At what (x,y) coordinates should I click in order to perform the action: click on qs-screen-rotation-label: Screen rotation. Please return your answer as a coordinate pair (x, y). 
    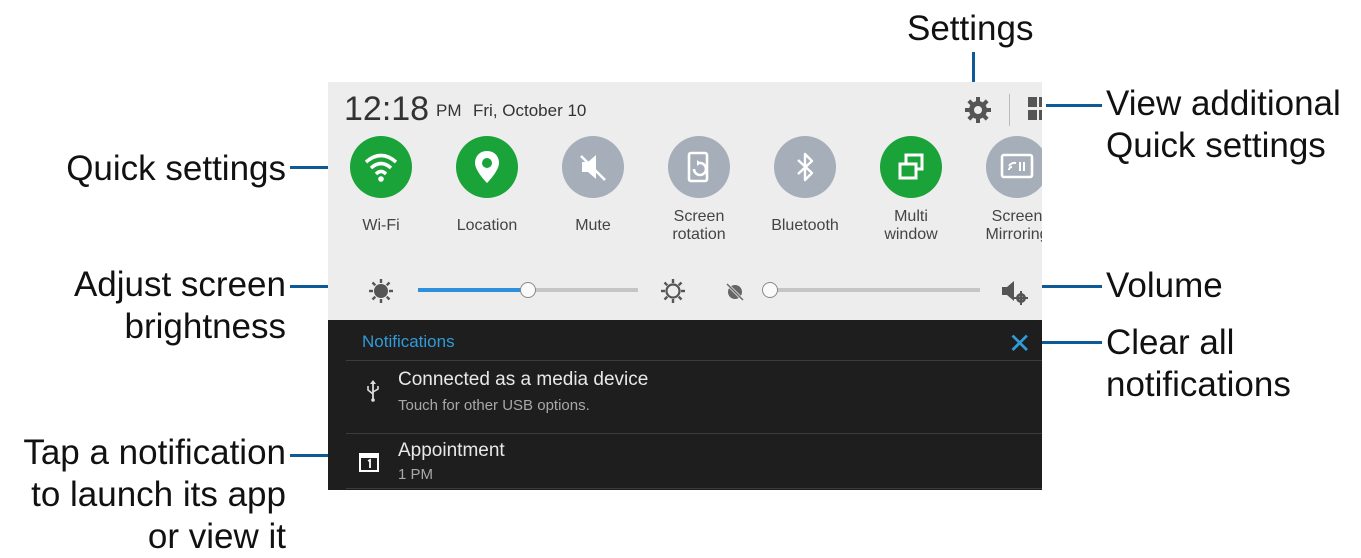
    Looking at the image, I should click on (699, 226).